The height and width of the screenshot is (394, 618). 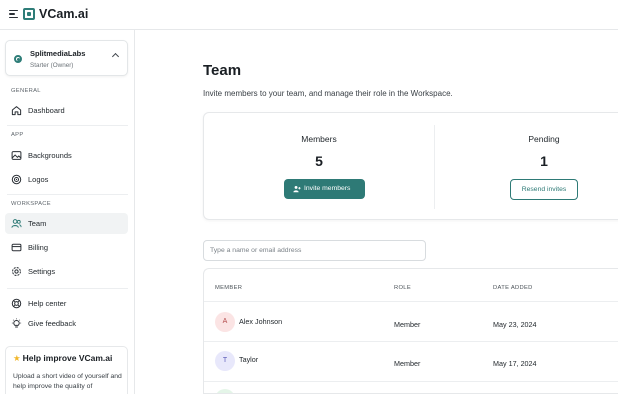 What do you see at coordinates (309, 15) in the screenshot?
I see `top-bar: VCam.ai` at bounding box center [309, 15].